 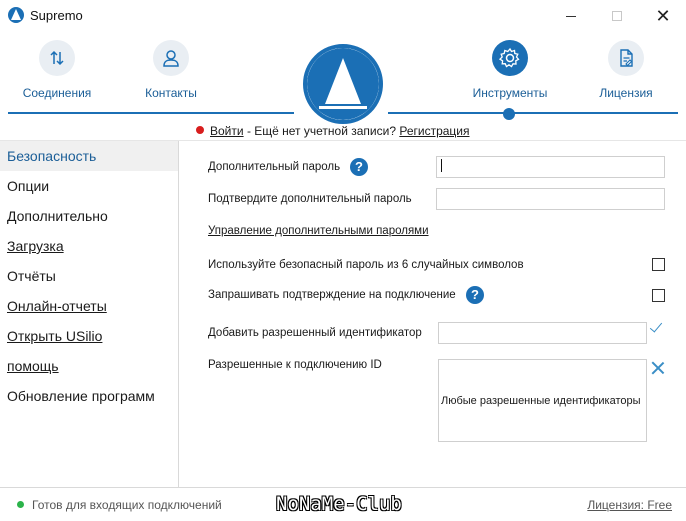 What do you see at coordinates (89, 396) in the screenshot?
I see `sidebar-item-updates: Обновление программ` at bounding box center [89, 396].